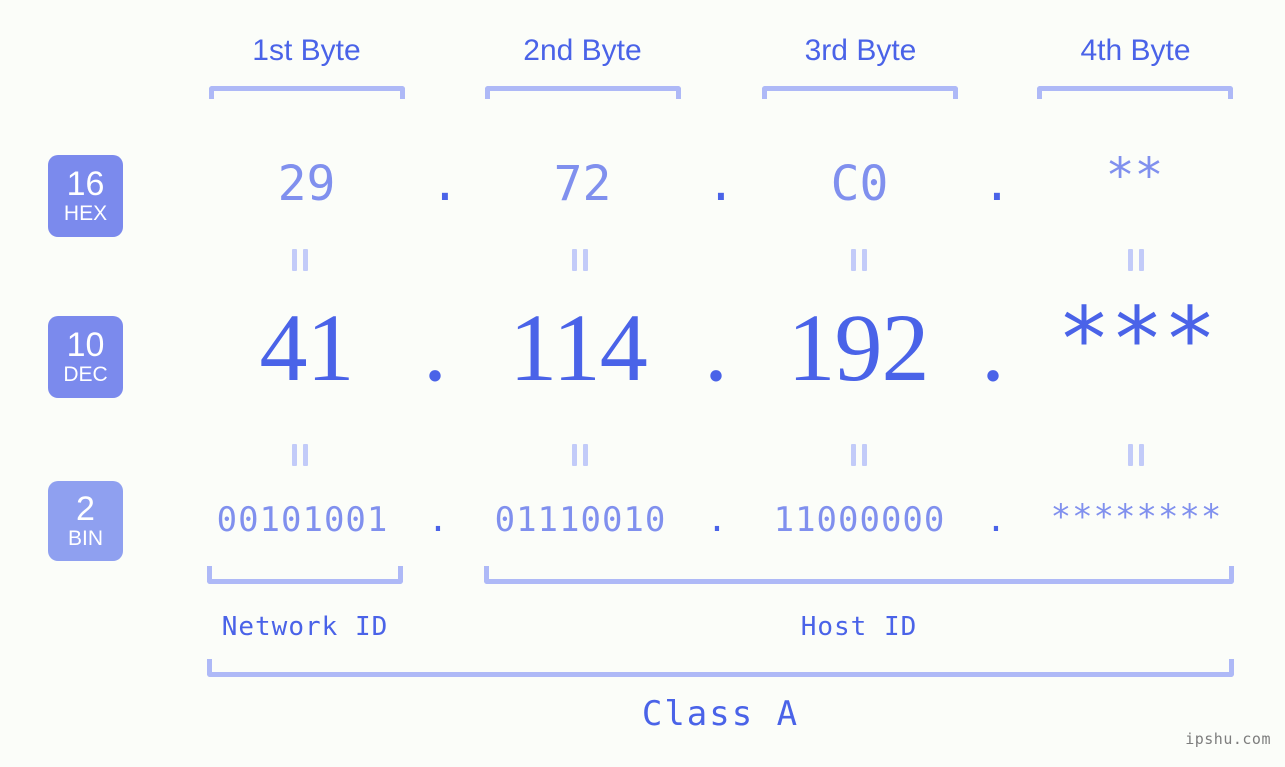  What do you see at coordinates (306, 50) in the screenshot?
I see `byte-header-1: 1st Byte` at bounding box center [306, 50].